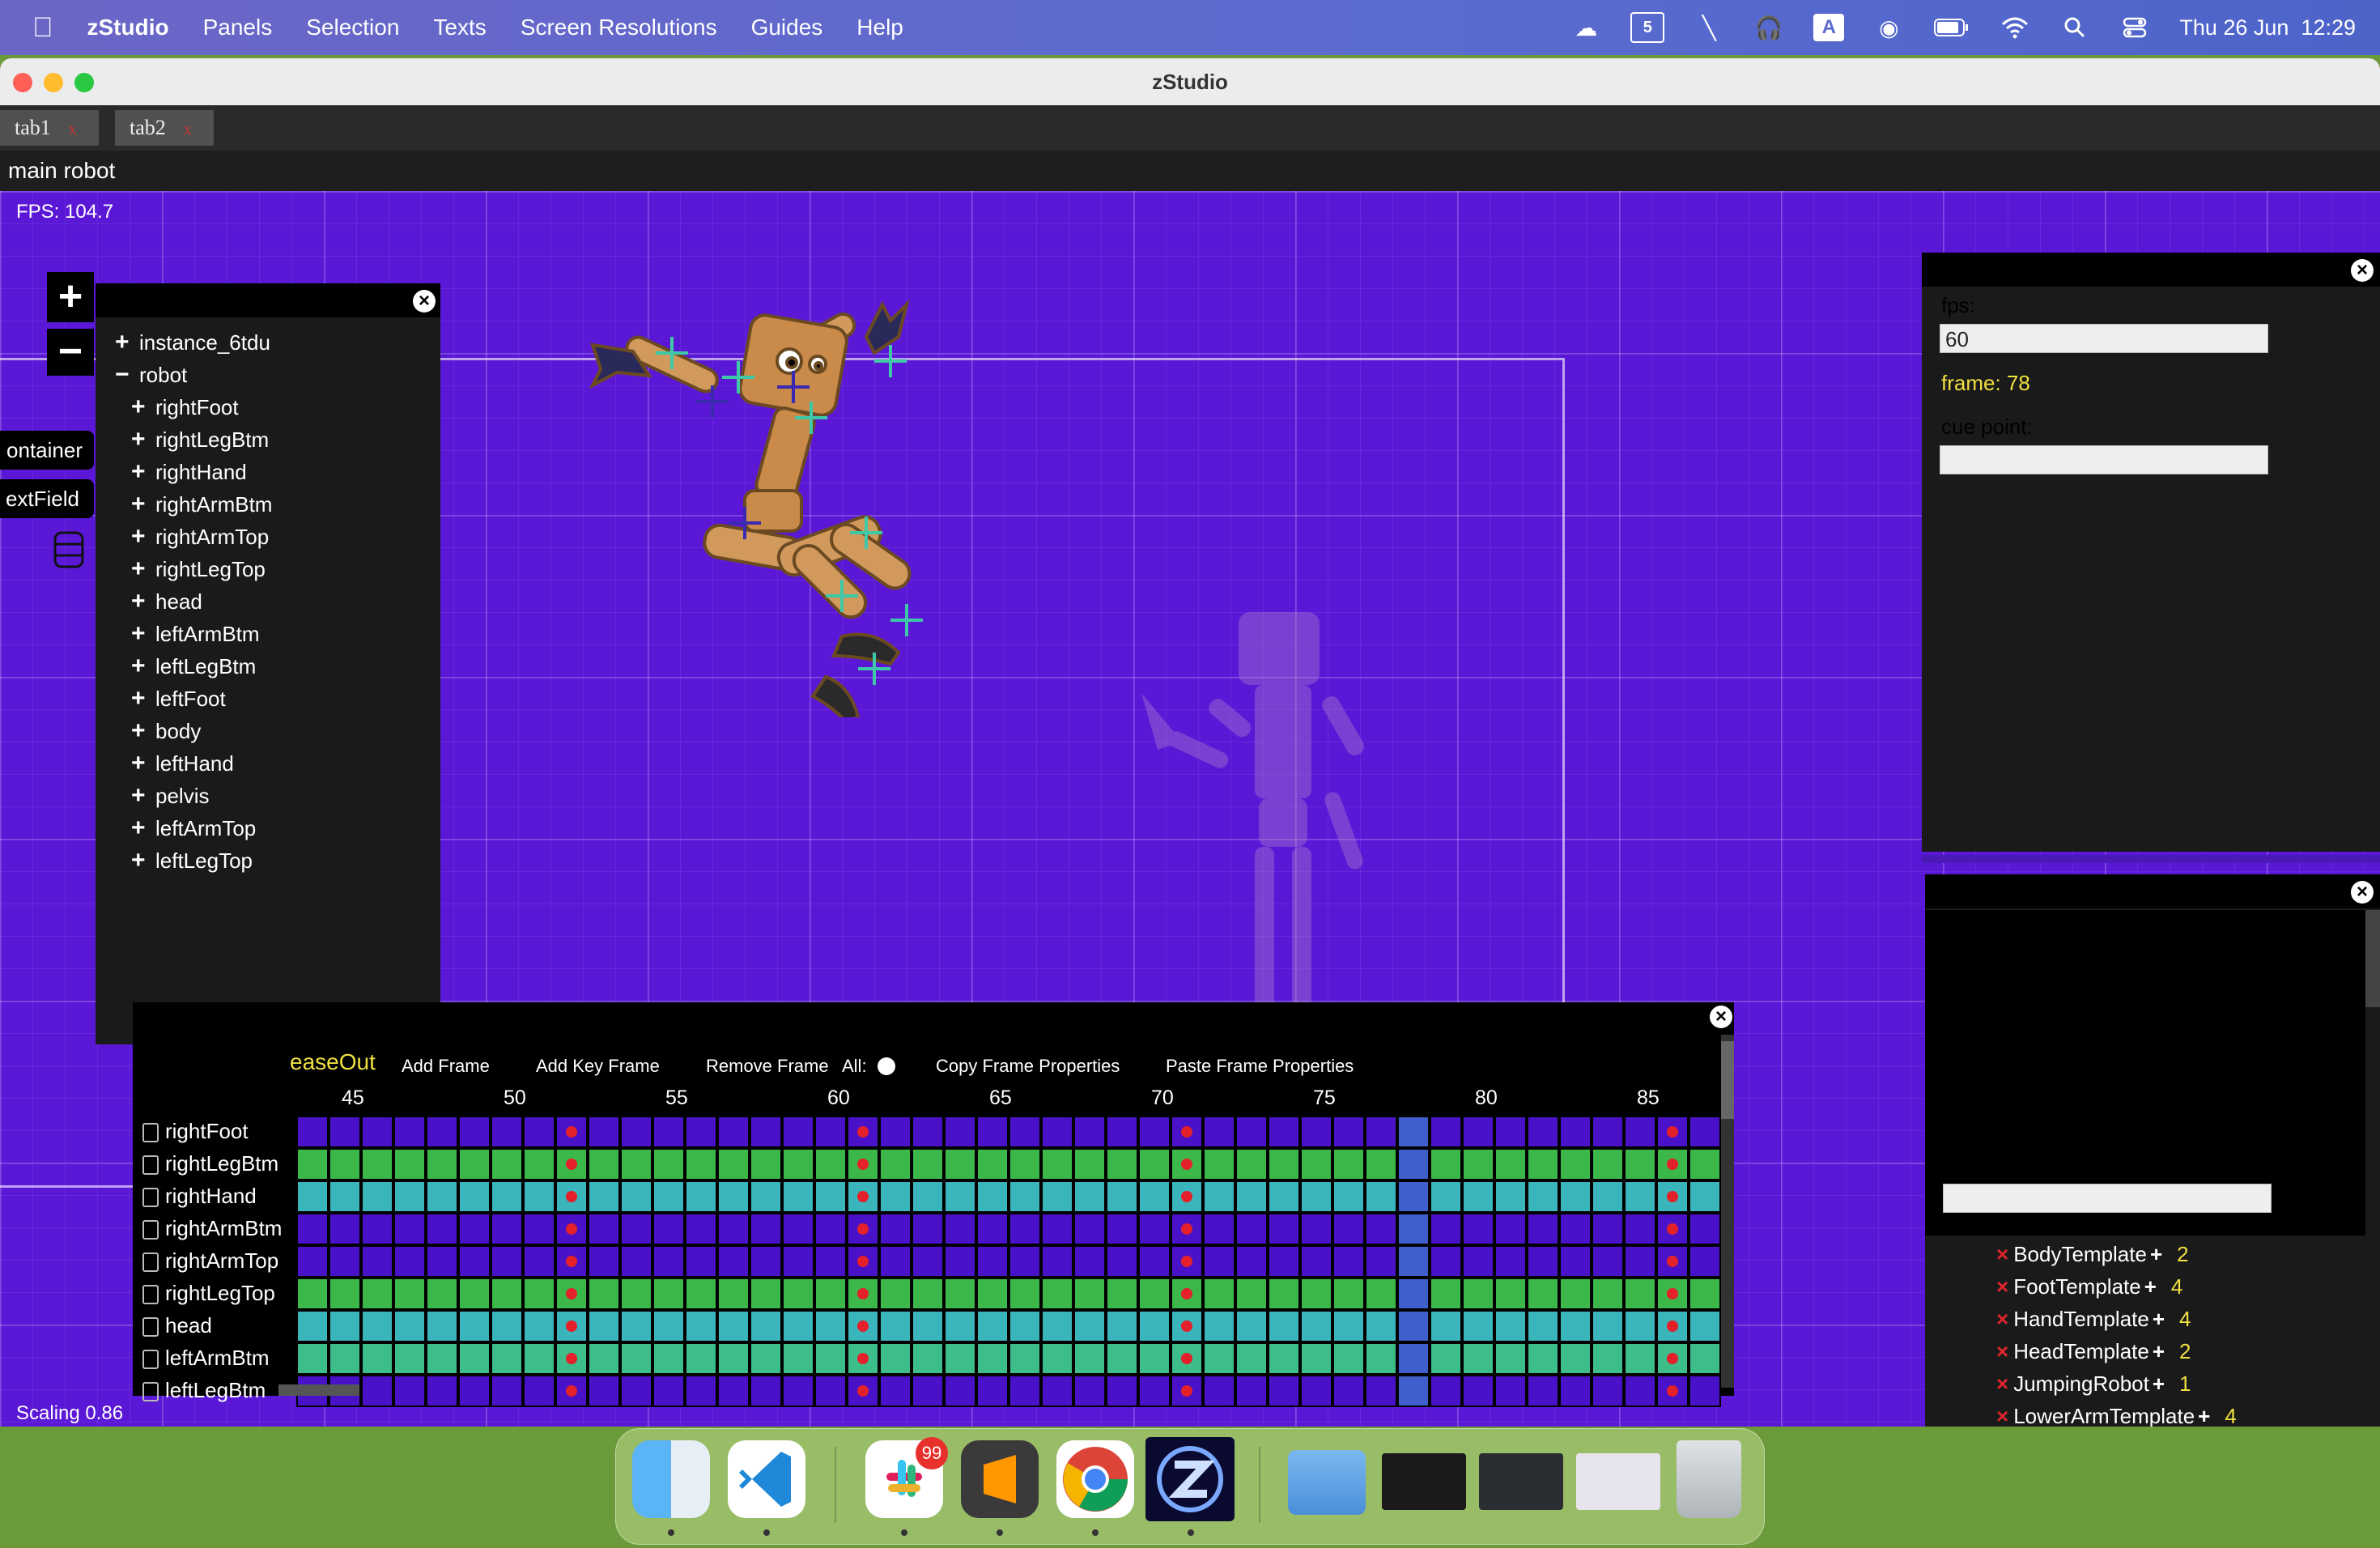  Describe the element at coordinates (170, 796) in the screenshot. I see `hierarchy-item: + pelvis` at that location.